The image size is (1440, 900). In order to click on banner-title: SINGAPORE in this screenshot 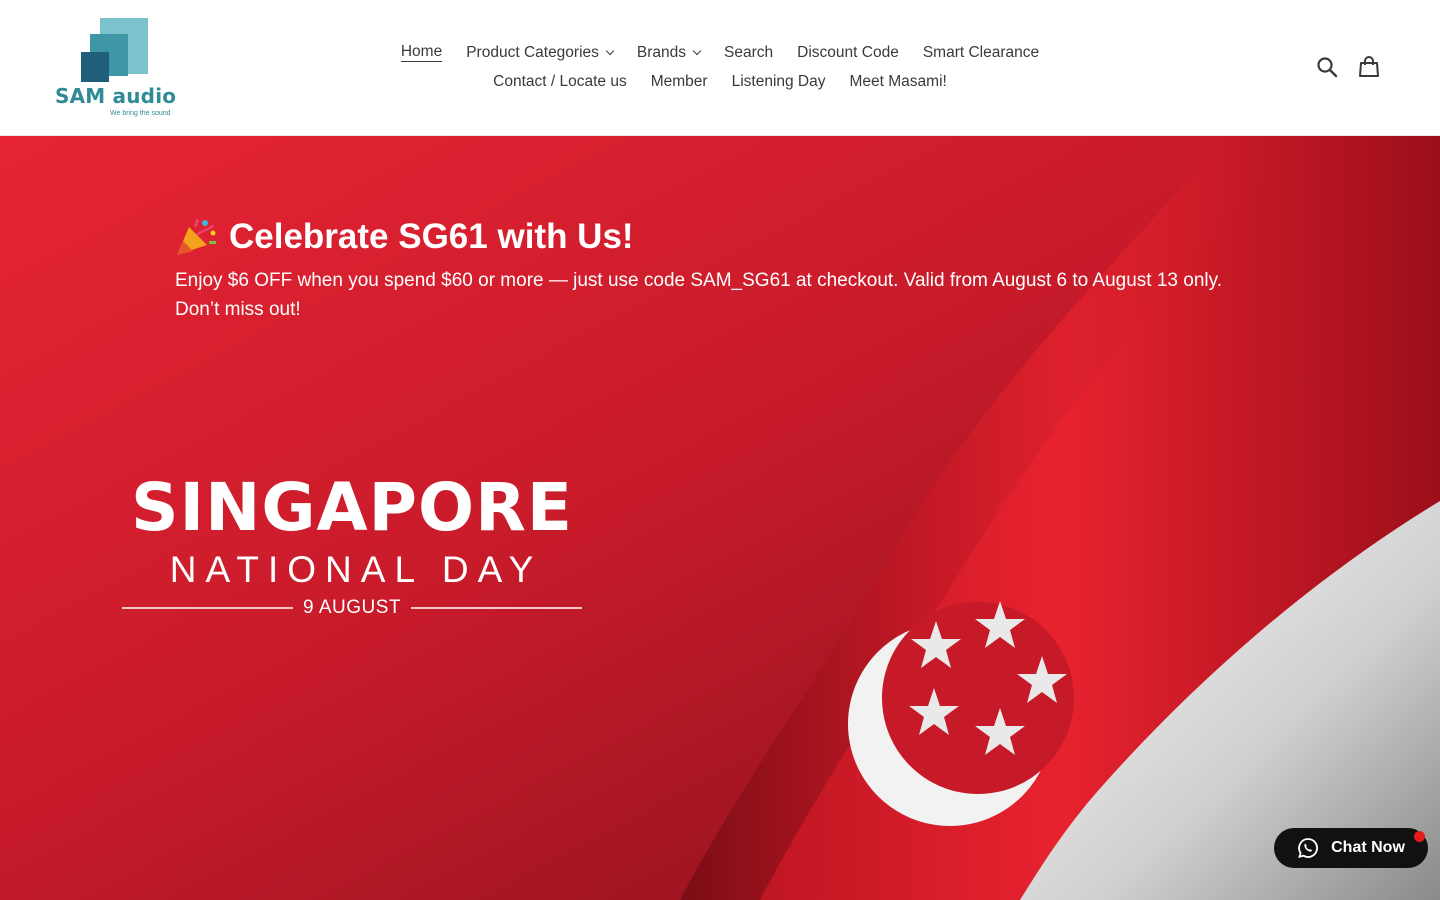, I will do `click(352, 507)`.